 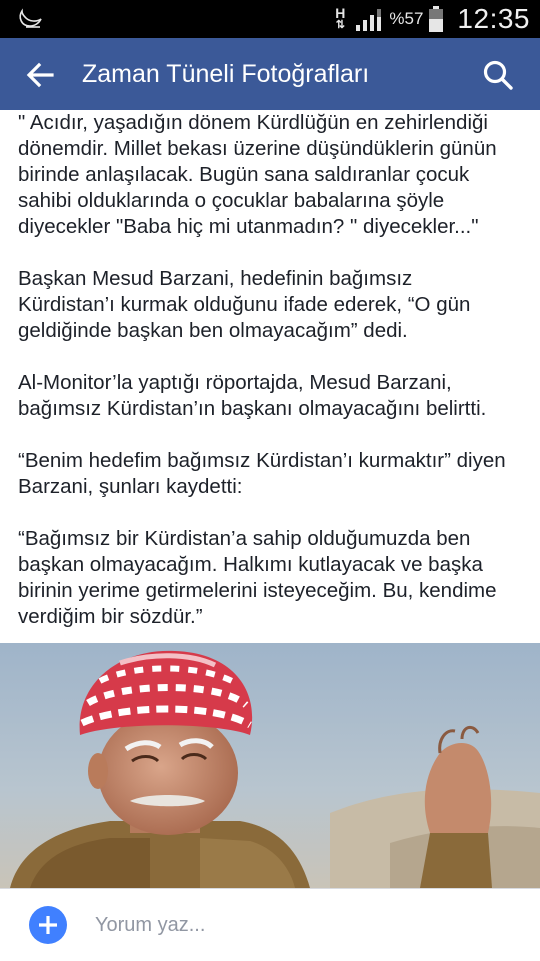 What do you see at coordinates (369, 20) in the screenshot?
I see `signal-strength-icon` at bounding box center [369, 20].